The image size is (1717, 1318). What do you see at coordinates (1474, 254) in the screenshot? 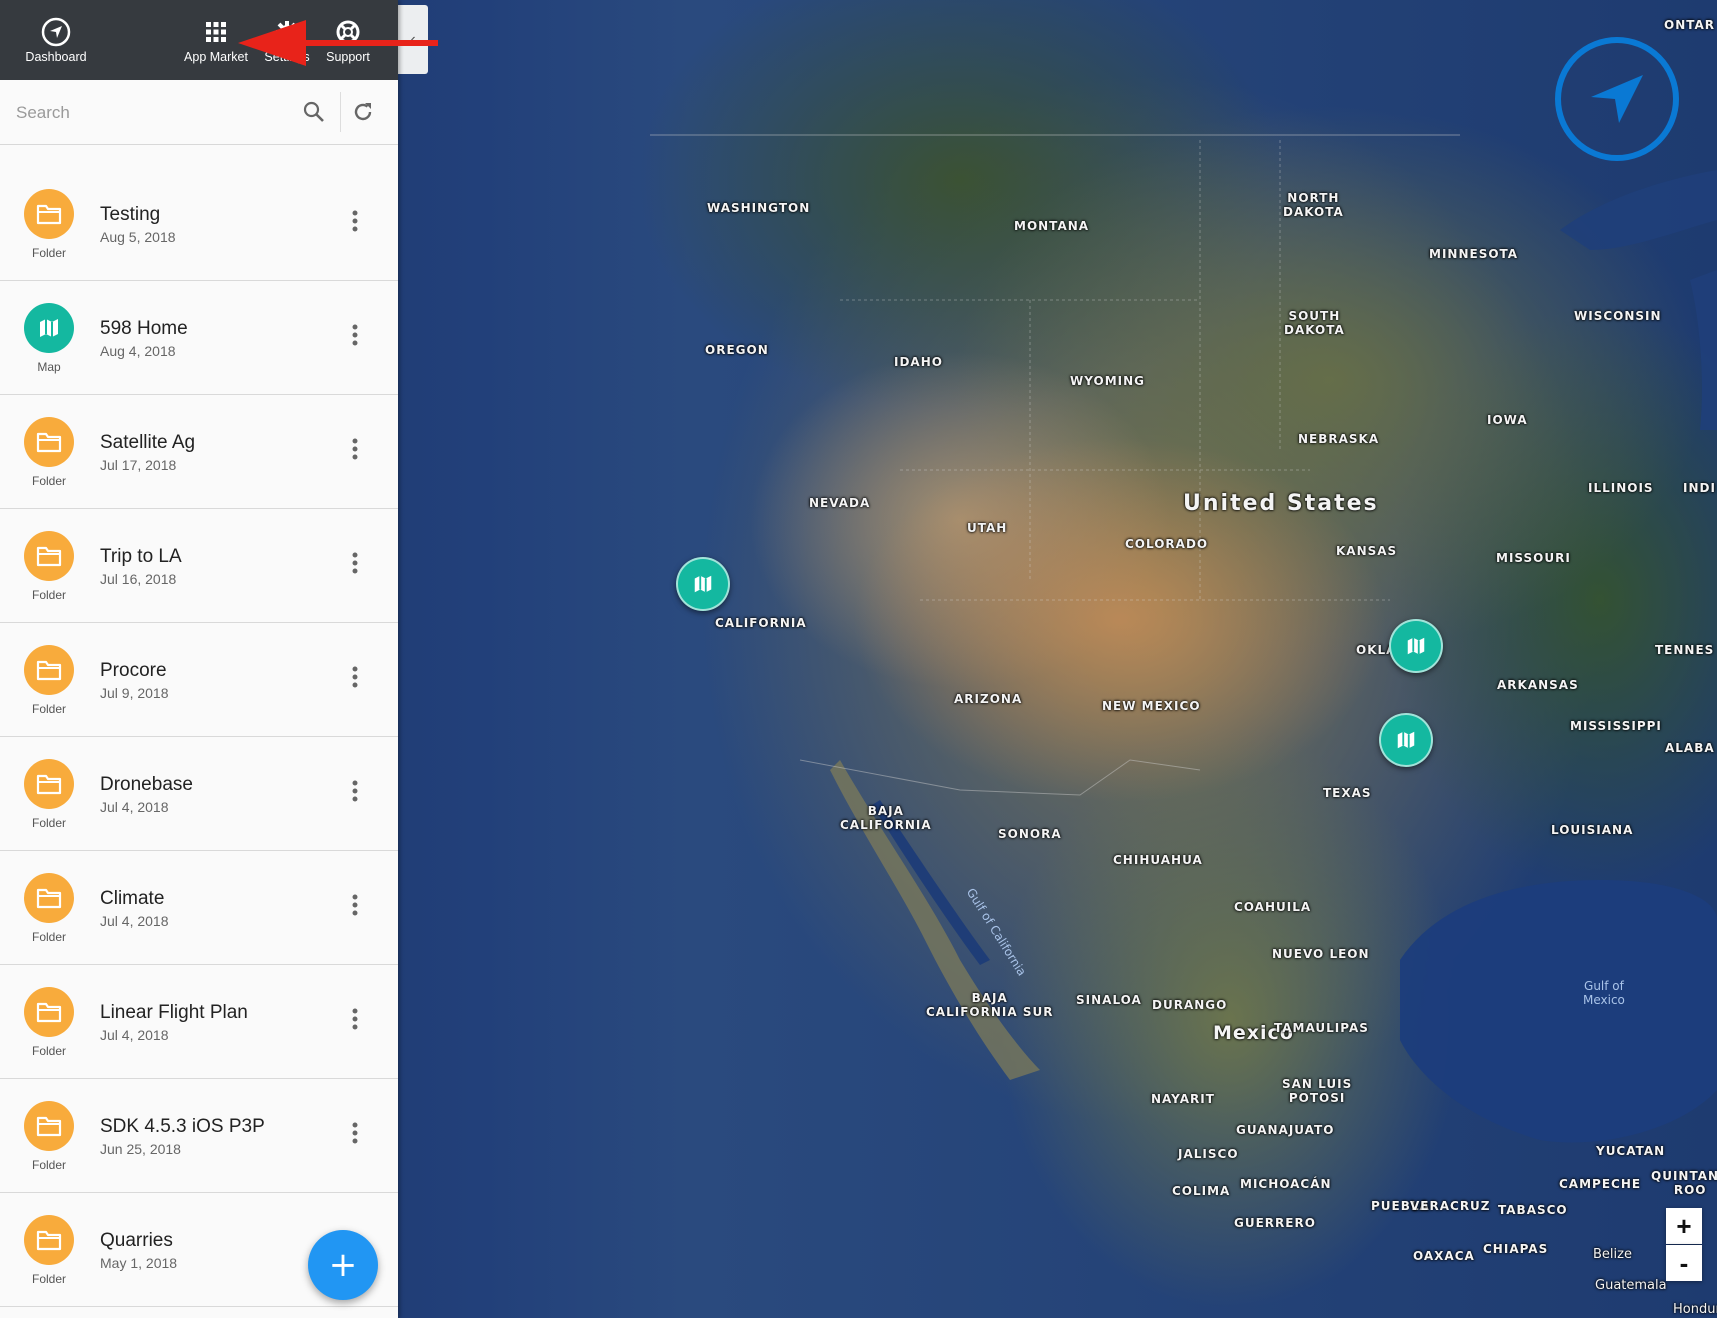
I see `map-label-minnesota: MINNESOTA` at bounding box center [1474, 254].